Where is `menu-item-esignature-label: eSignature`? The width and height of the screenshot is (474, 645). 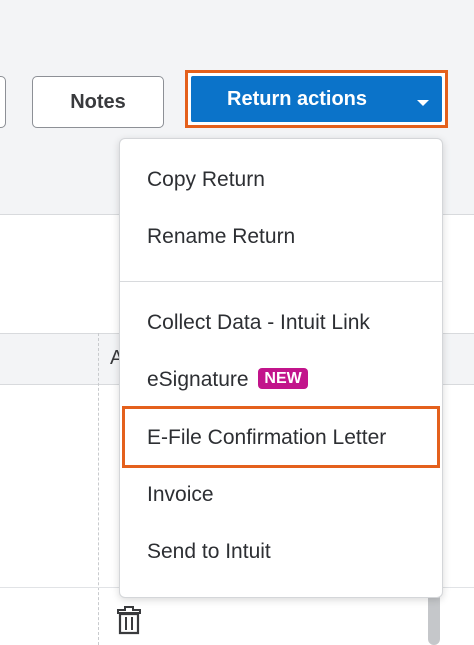
menu-item-esignature-label: eSignature is located at coordinates (198, 379).